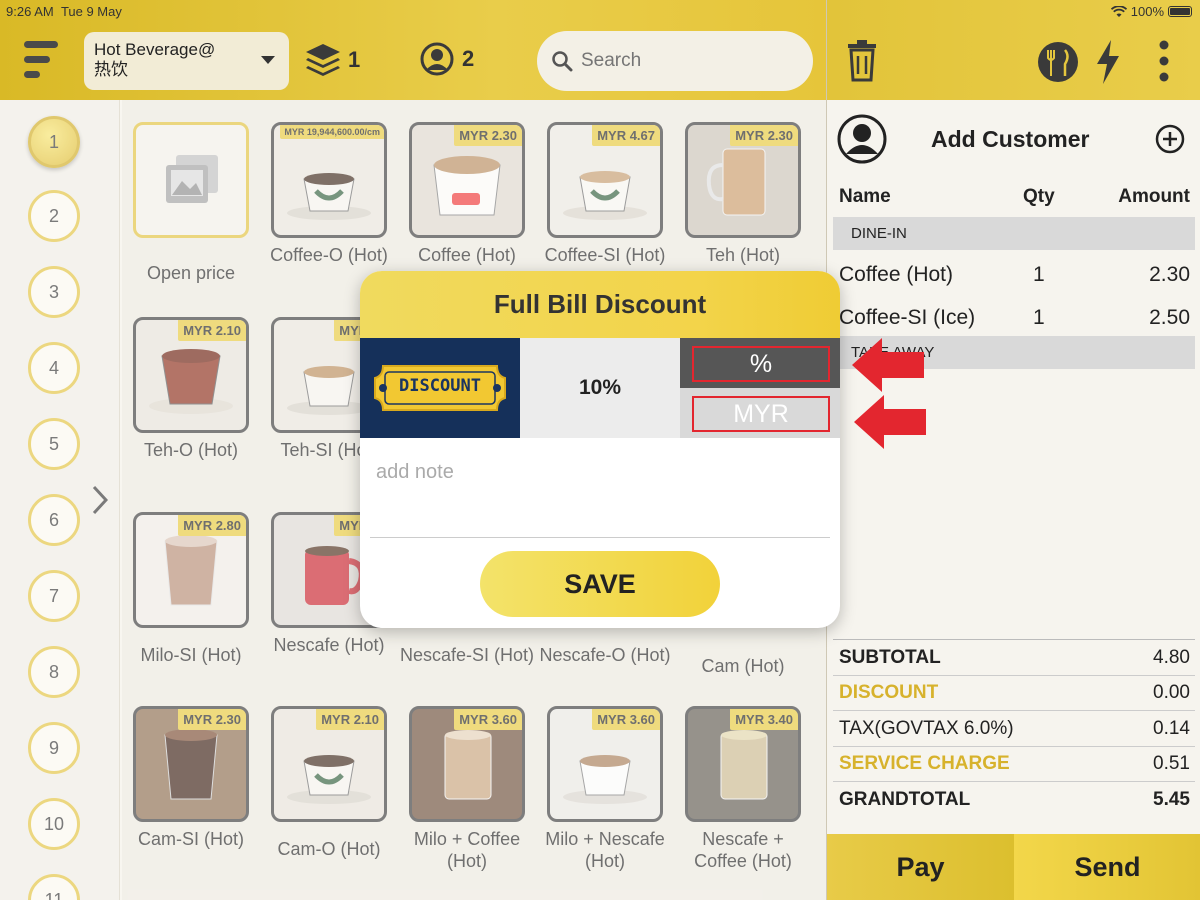  I want to click on item-amount: 2.50, so click(1169, 317).